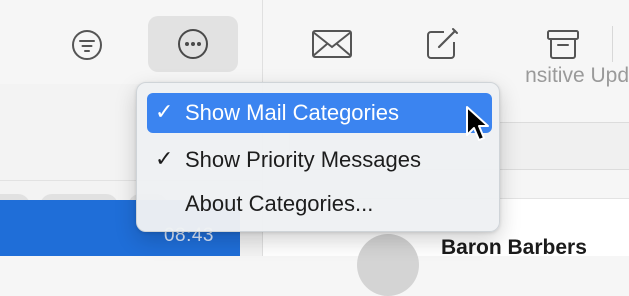 This screenshot has width=629, height=296. Describe the element at coordinates (612, 44) in the screenshot. I see `toolbar-separator` at that location.